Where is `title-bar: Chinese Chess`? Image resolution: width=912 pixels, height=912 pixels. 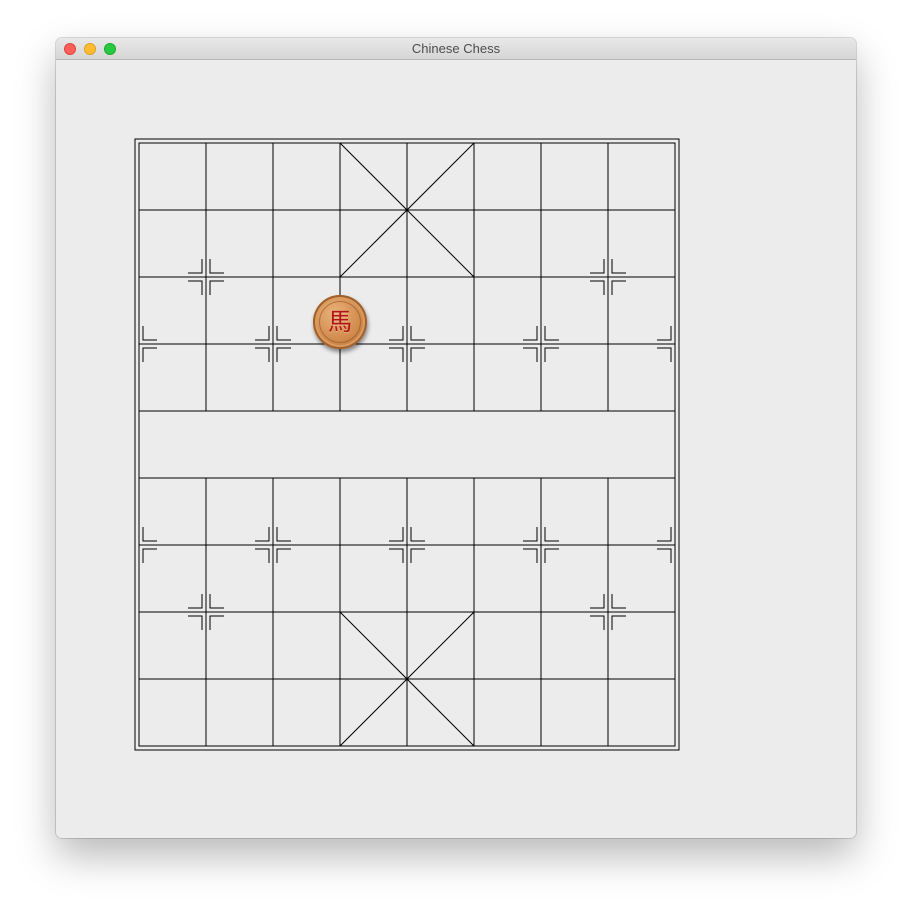
title-bar: Chinese Chess is located at coordinates (456, 49).